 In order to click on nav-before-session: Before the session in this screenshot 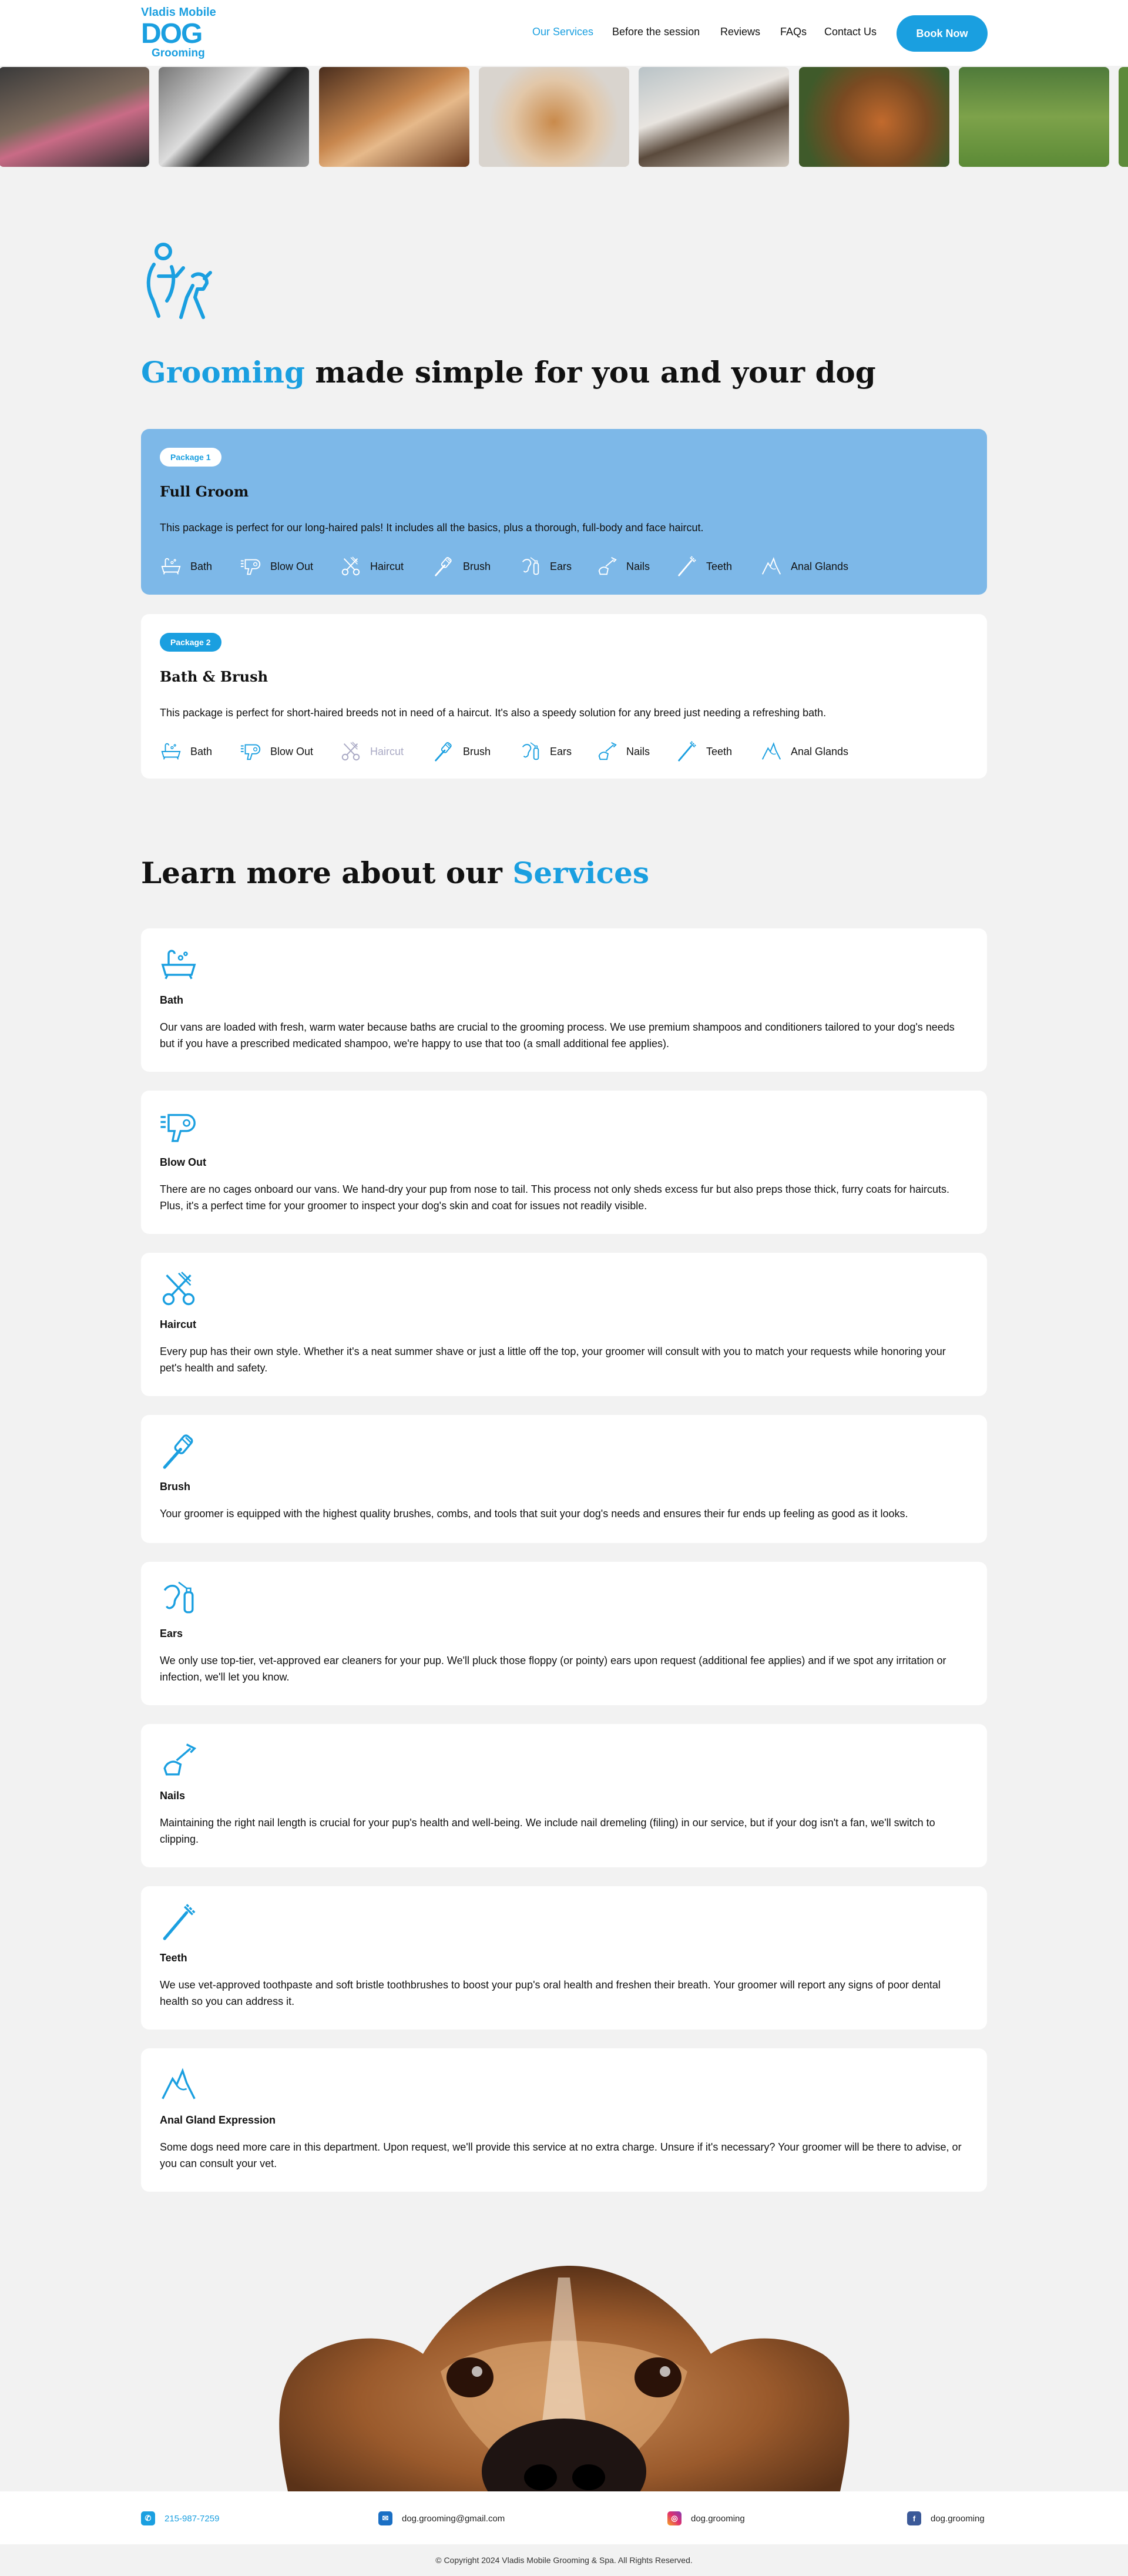, I will do `click(656, 32)`.